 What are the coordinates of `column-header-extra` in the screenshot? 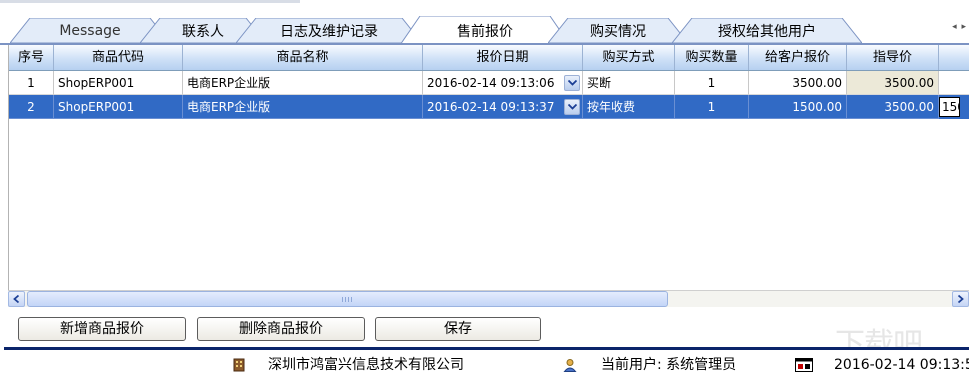 It's located at (954, 57).